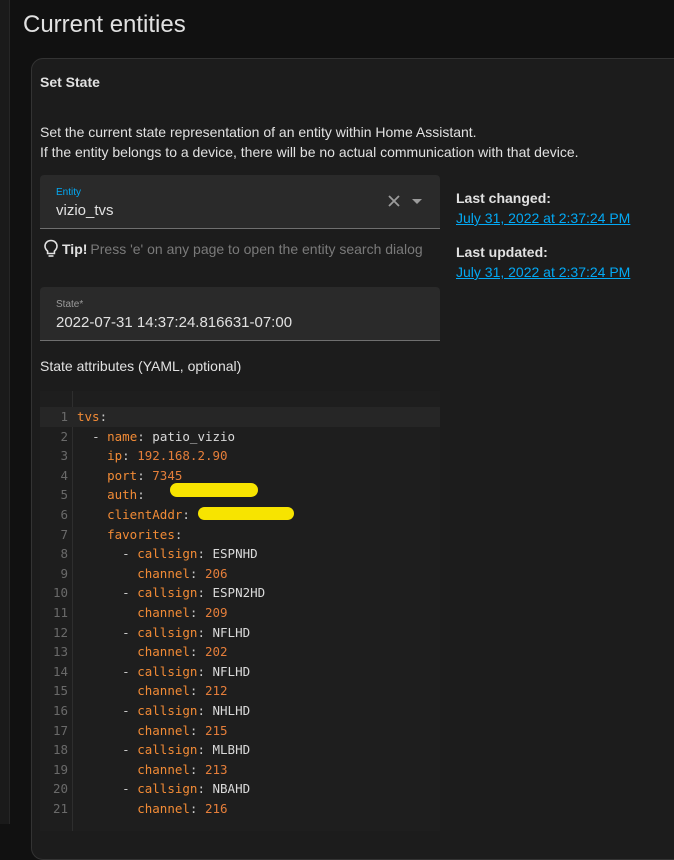 This screenshot has height=860, width=674. I want to click on line-number: 14, so click(60, 671).